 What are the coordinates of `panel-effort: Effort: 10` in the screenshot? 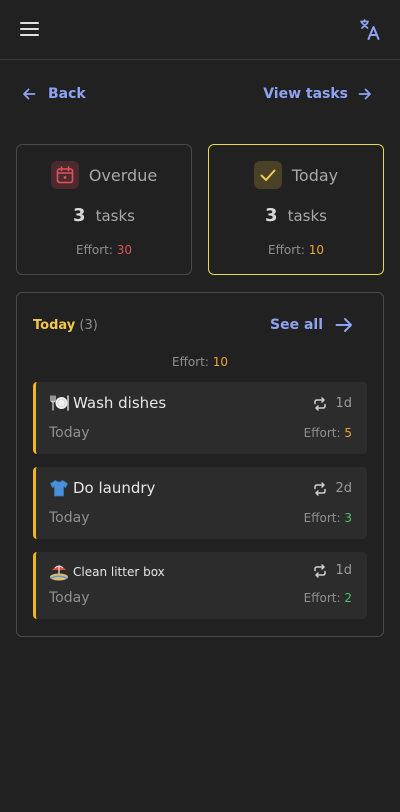 It's located at (200, 362).